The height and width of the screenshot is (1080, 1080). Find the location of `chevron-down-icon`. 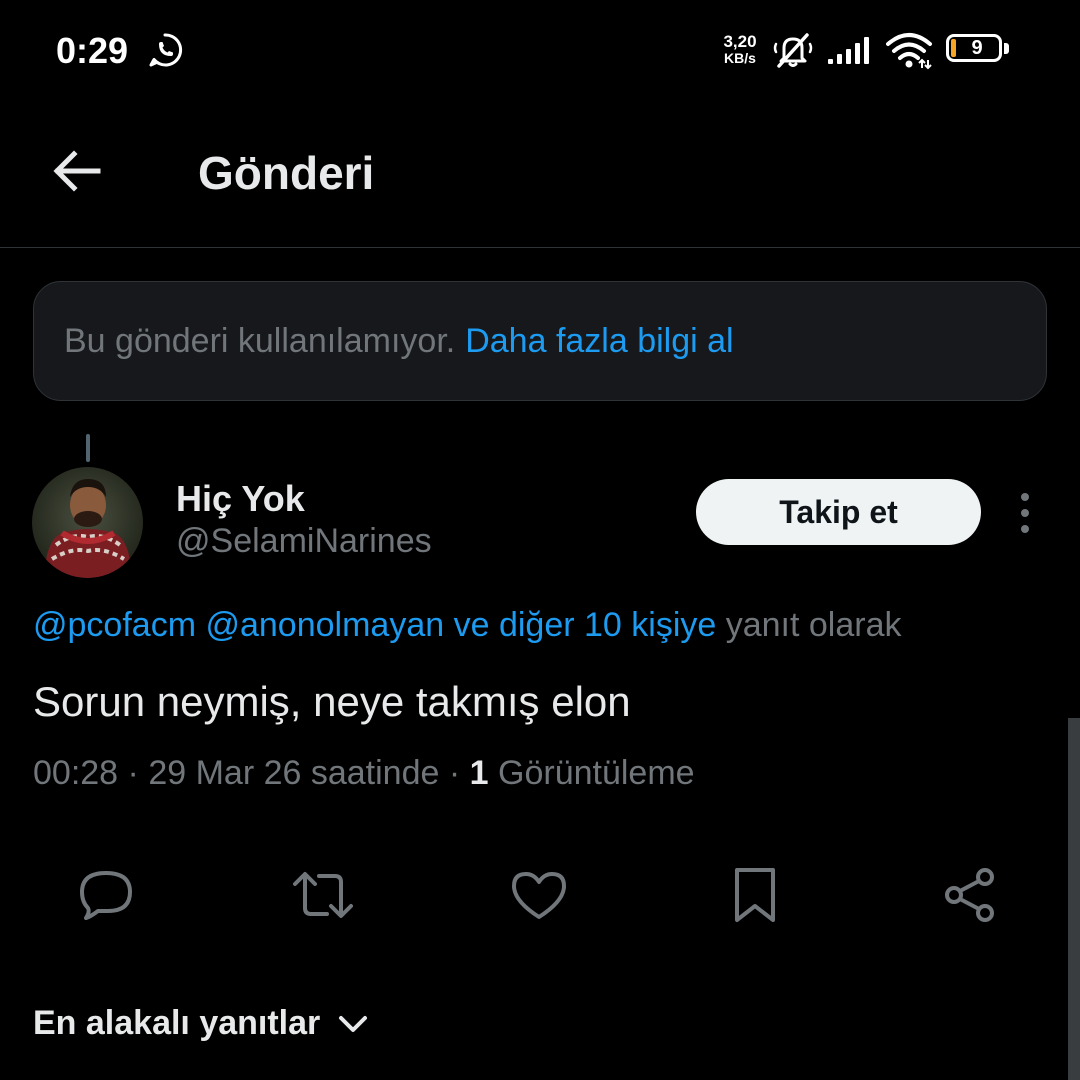

chevron-down-icon is located at coordinates (353, 1023).